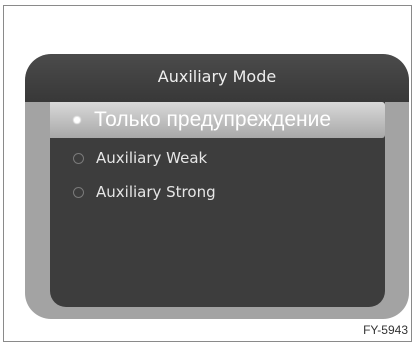 This screenshot has width=417, height=346. What do you see at coordinates (213, 119) in the screenshot?
I see `menu-item-label: Только предупреждение` at bounding box center [213, 119].